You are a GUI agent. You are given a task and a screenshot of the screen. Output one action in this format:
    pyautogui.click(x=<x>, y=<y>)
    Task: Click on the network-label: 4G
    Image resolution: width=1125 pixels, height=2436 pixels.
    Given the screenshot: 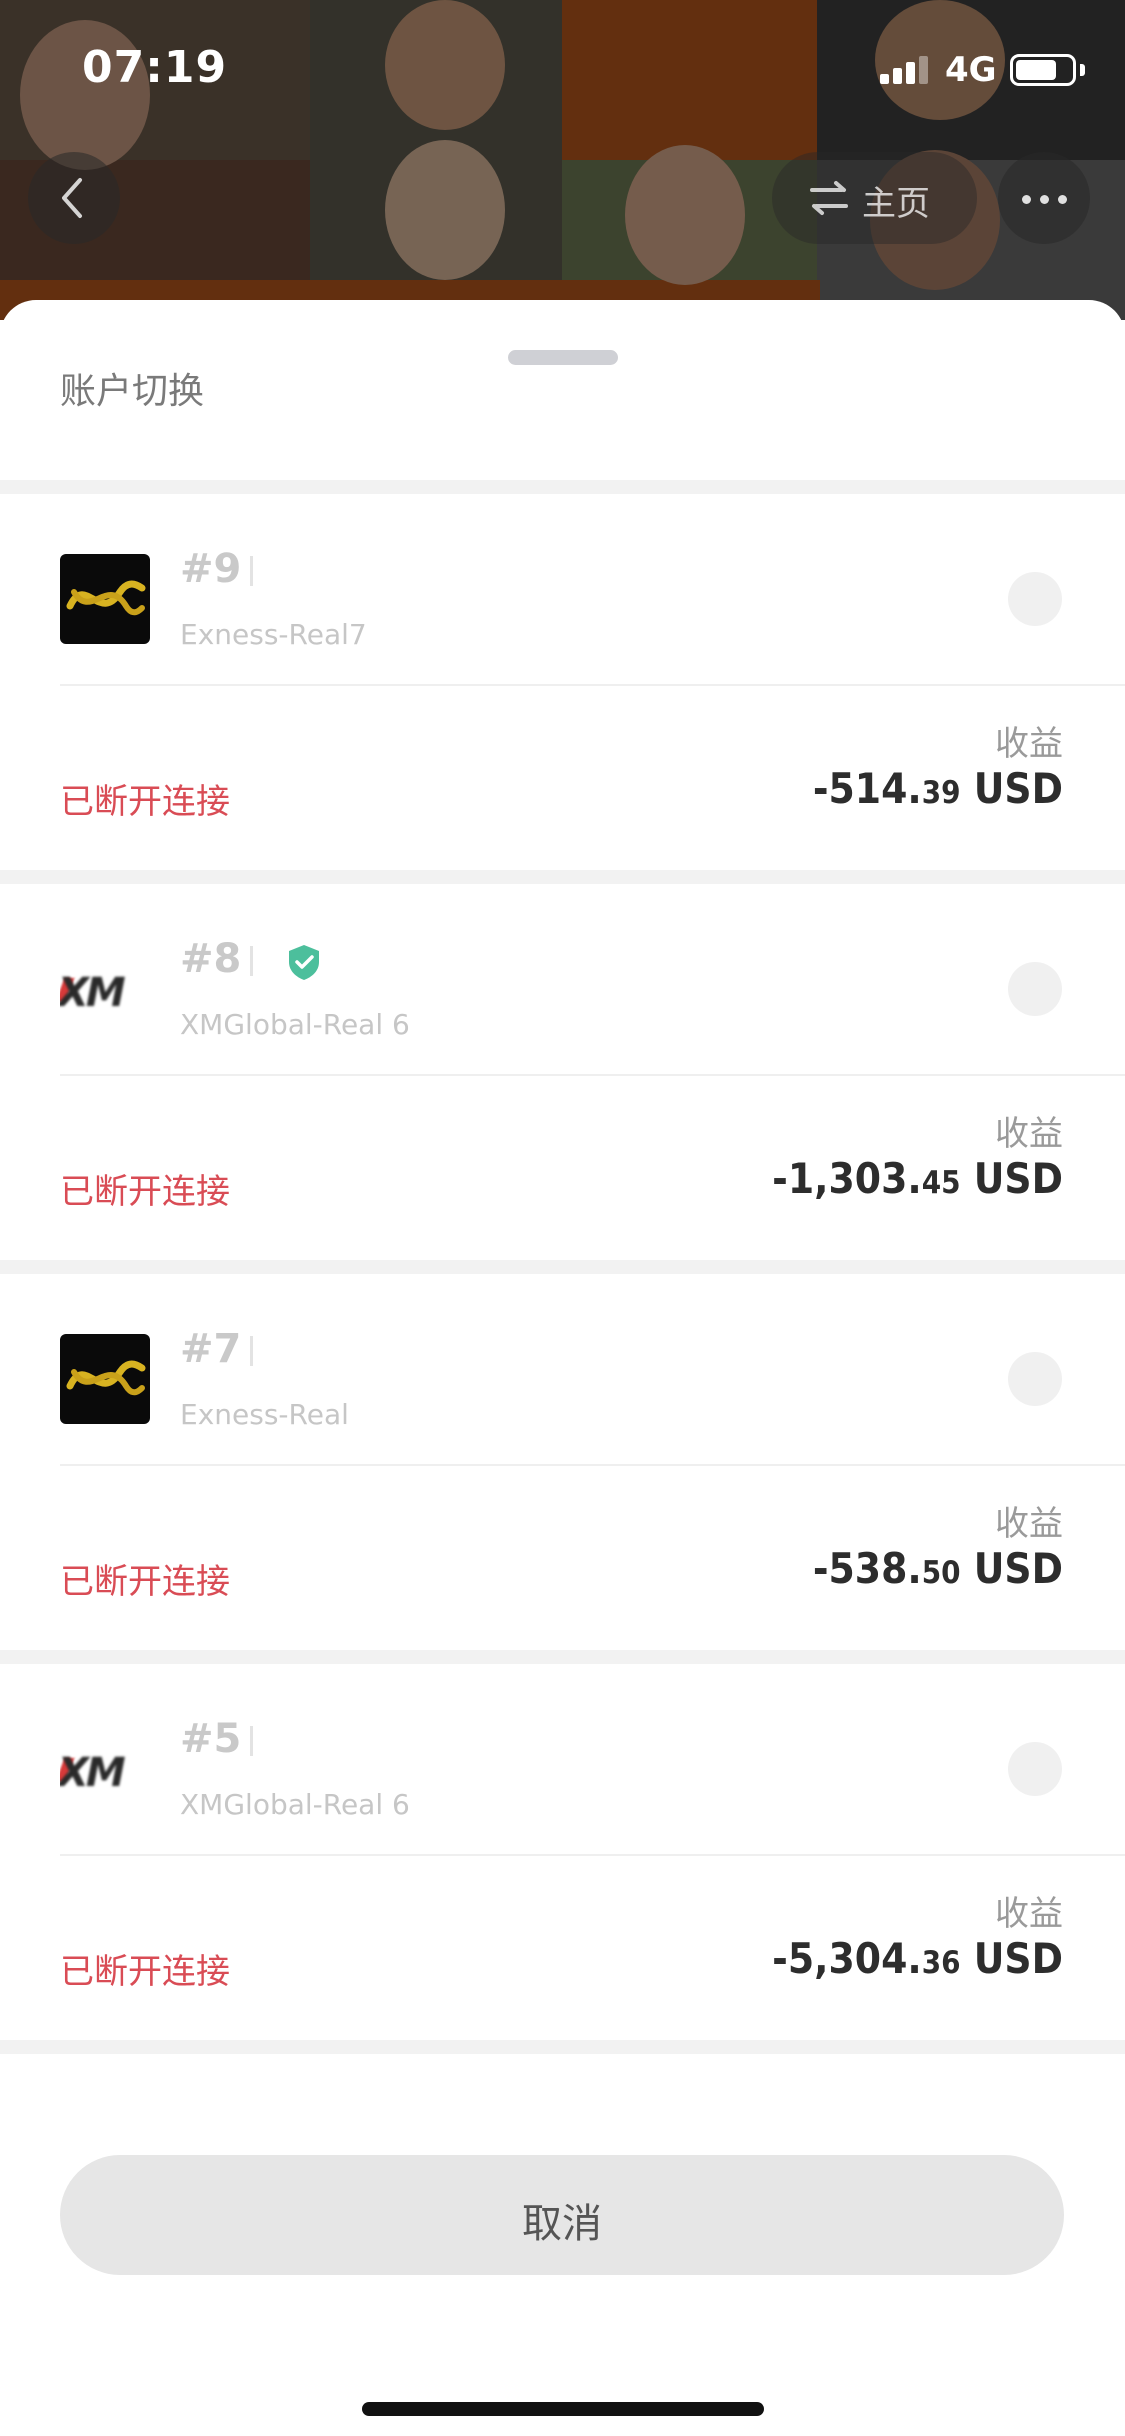 What is the action you would take?
    pyautogui.click(x=971, y=70)
    